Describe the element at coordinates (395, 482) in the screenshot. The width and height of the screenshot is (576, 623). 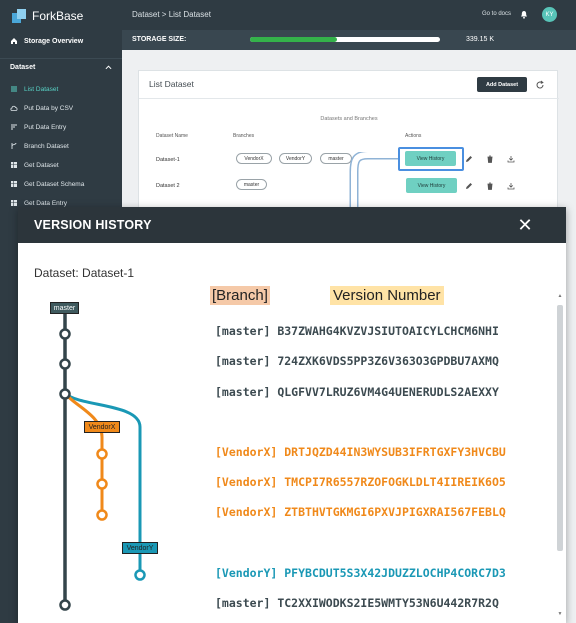
I see `version-id: TMCPI7R6557RZOFOGKLDLT4IIREIK6O5` at that location.